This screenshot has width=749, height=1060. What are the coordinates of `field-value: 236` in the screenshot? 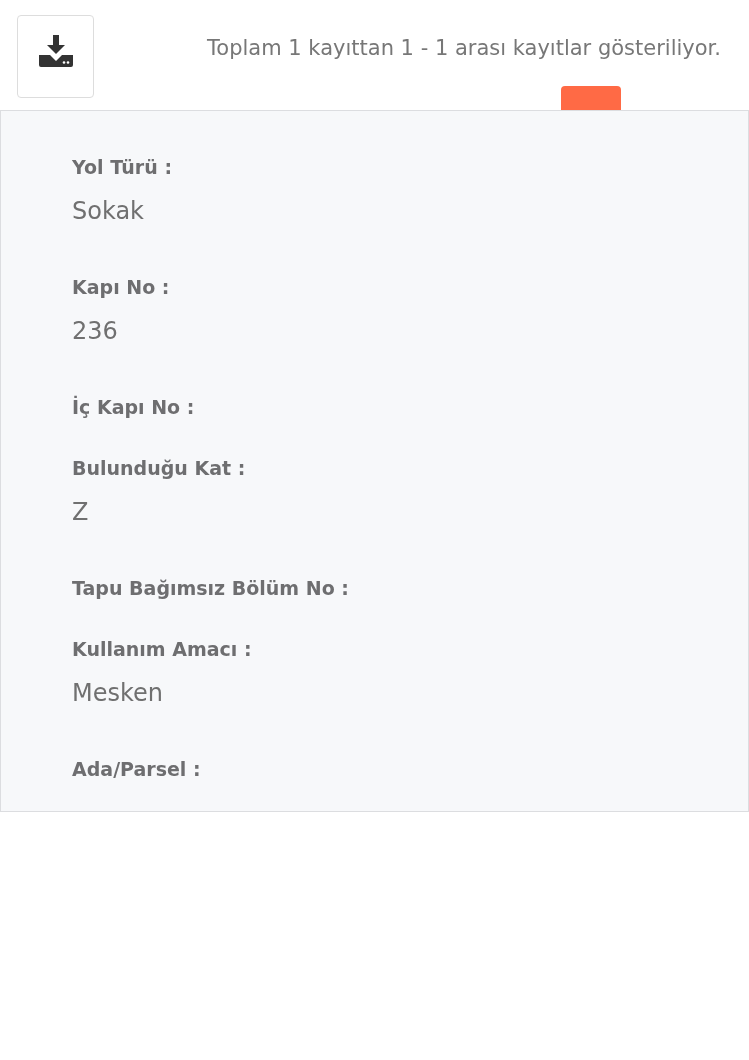 It's located at (95, 331).